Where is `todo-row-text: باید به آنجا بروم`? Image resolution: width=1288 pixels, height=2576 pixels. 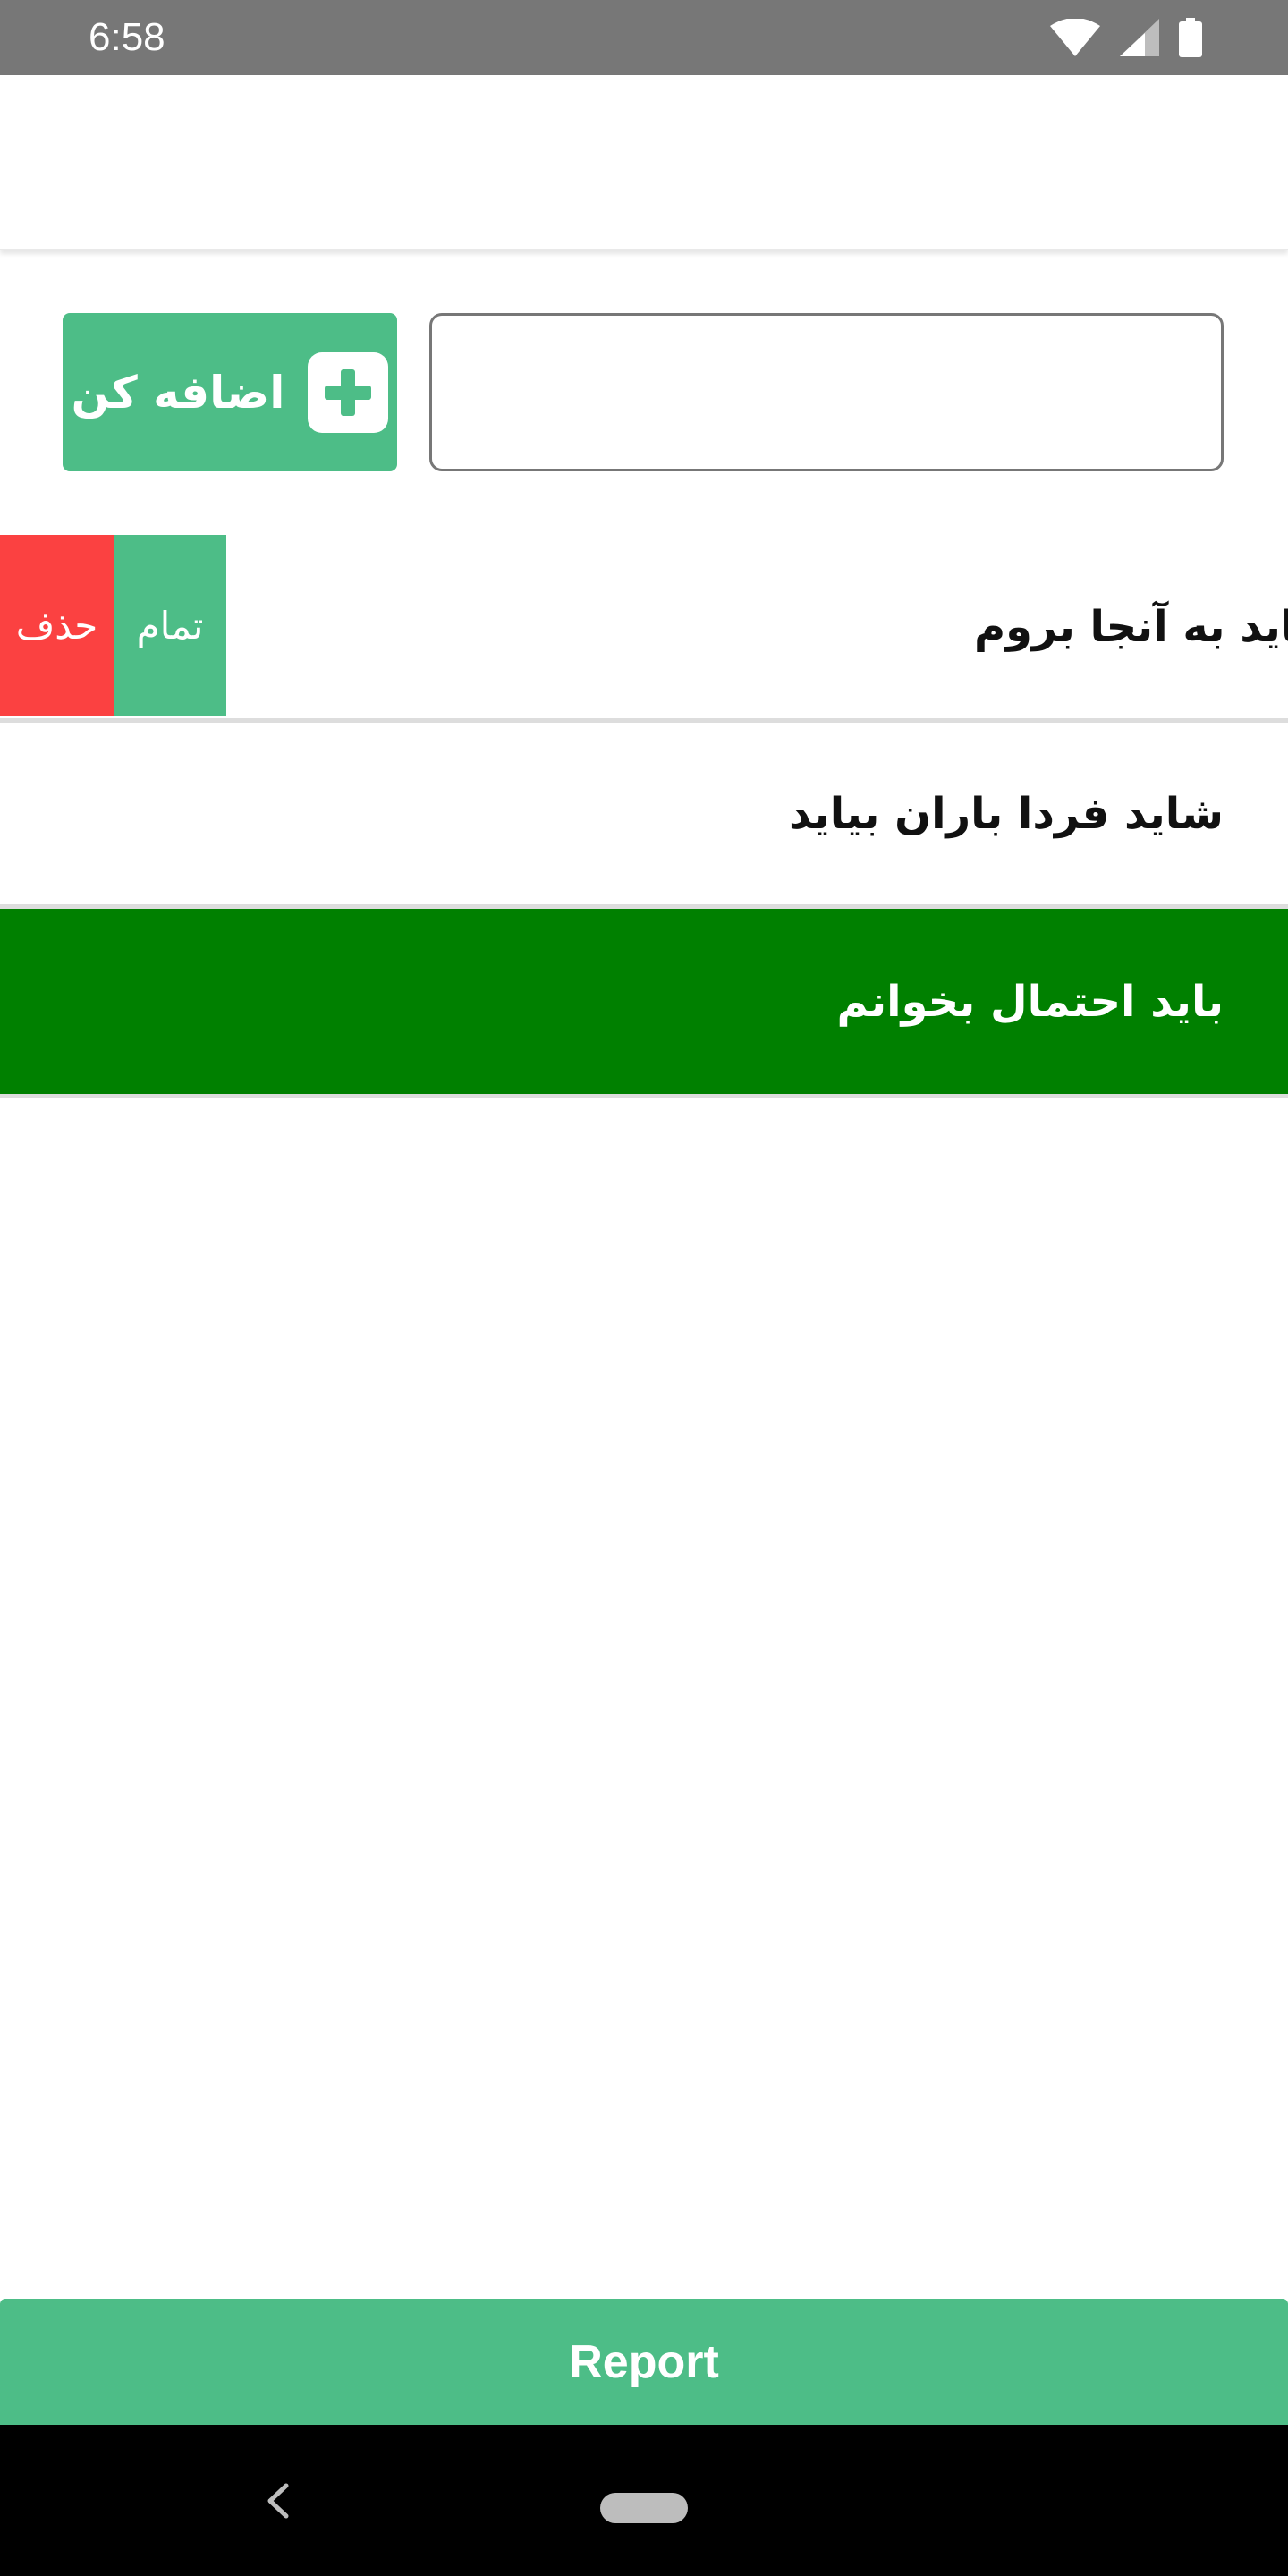
todo-row-text: باید به آنجا بروم is located at coordinates (1130, 626).